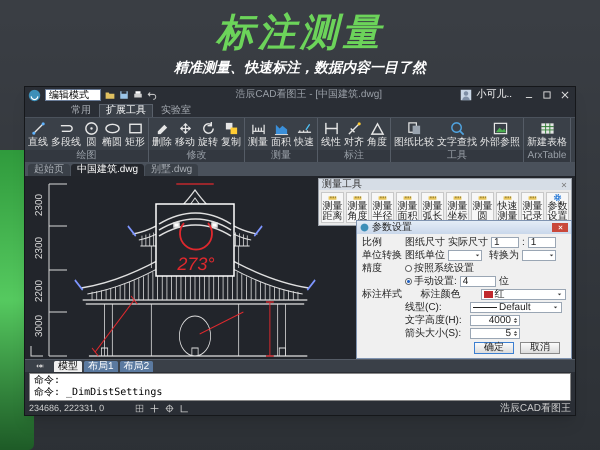 The height and width of the screenshot is (450, 600). I want to click on radio-option: 按照系统设置, so click(439, 268).